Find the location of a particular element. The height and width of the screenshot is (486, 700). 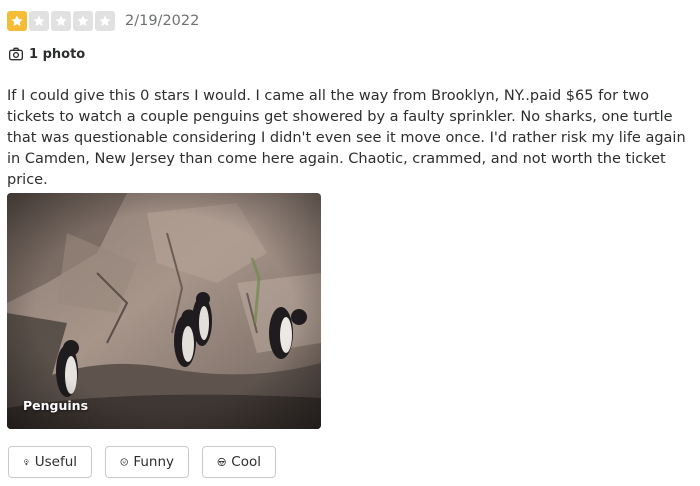

reaction-buttons: Useful Funny Cool is located at coordinates (148, 462).